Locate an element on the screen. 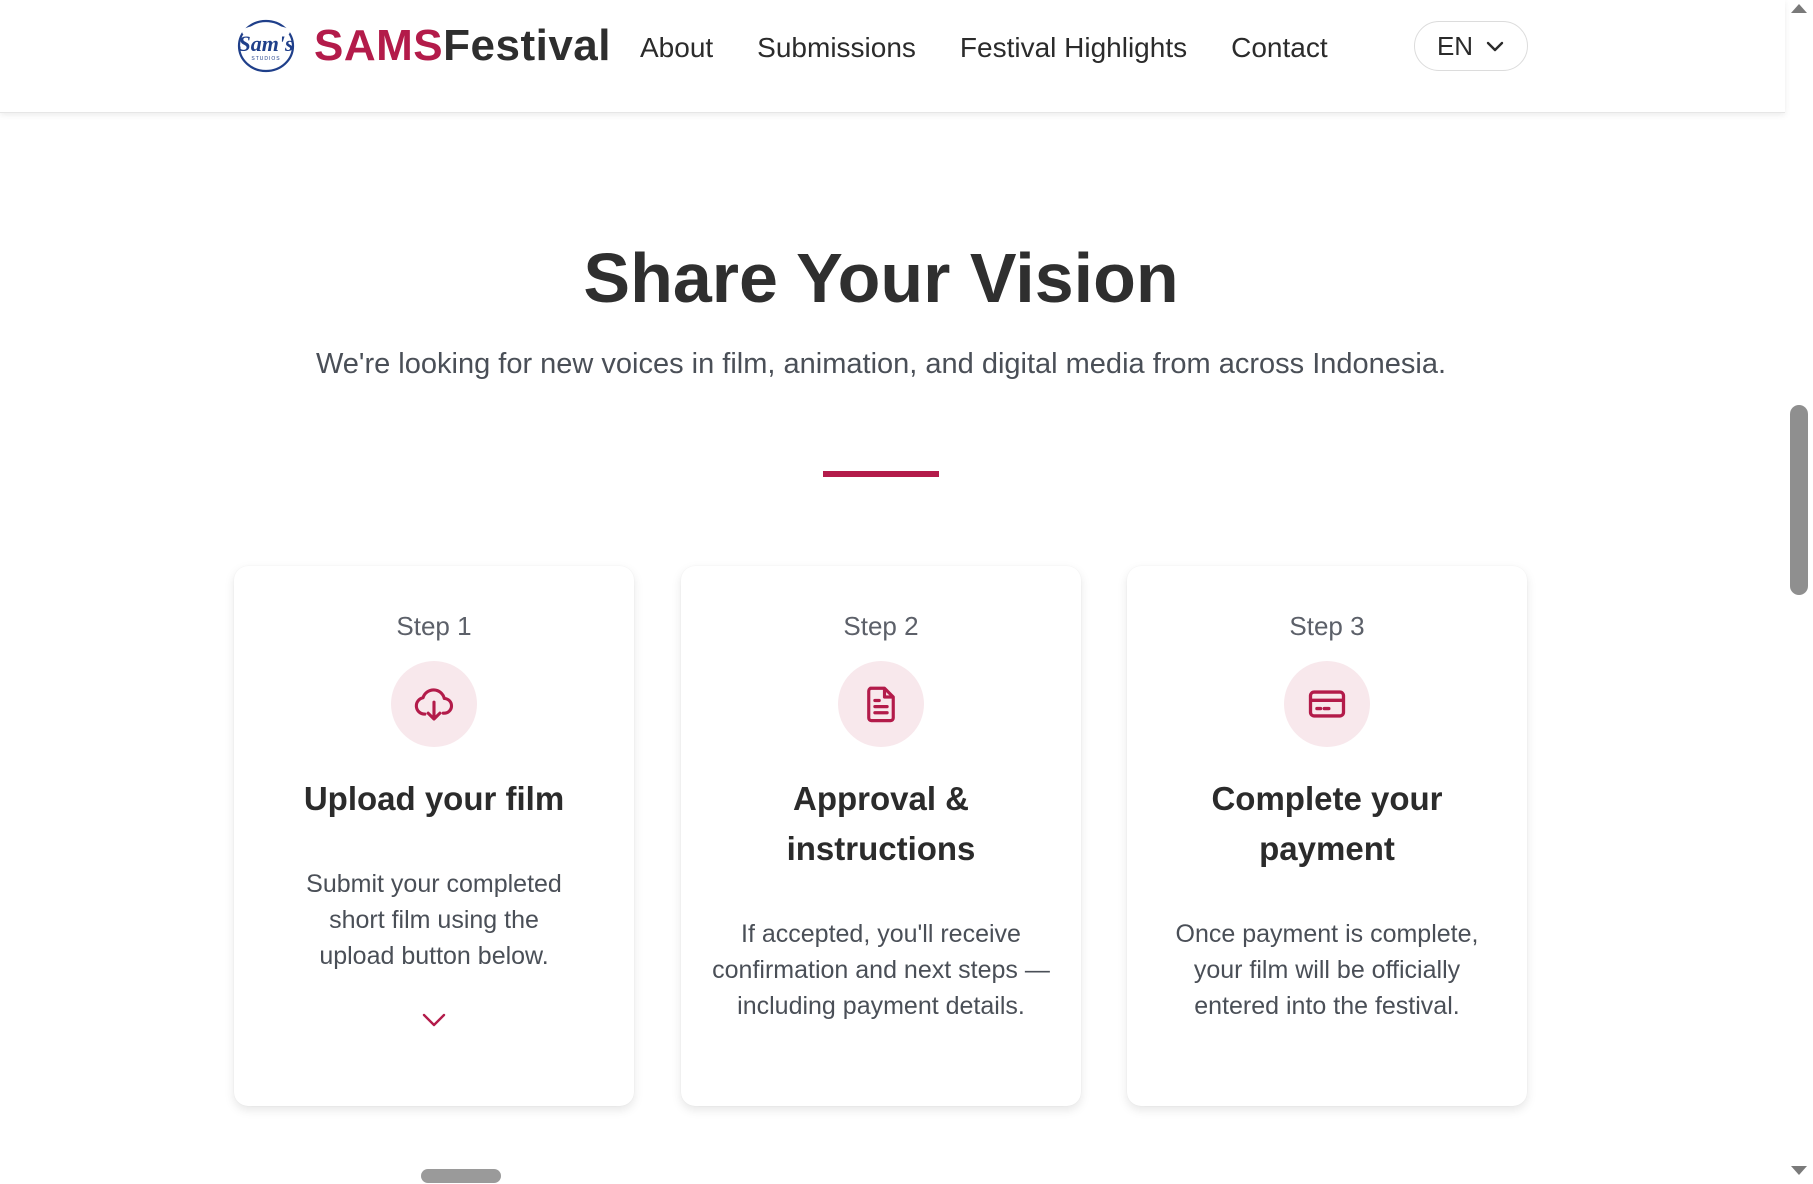 This screenshot has width=1813, height=1184. step-label: Step 1 is located at coordinates (434, 626).